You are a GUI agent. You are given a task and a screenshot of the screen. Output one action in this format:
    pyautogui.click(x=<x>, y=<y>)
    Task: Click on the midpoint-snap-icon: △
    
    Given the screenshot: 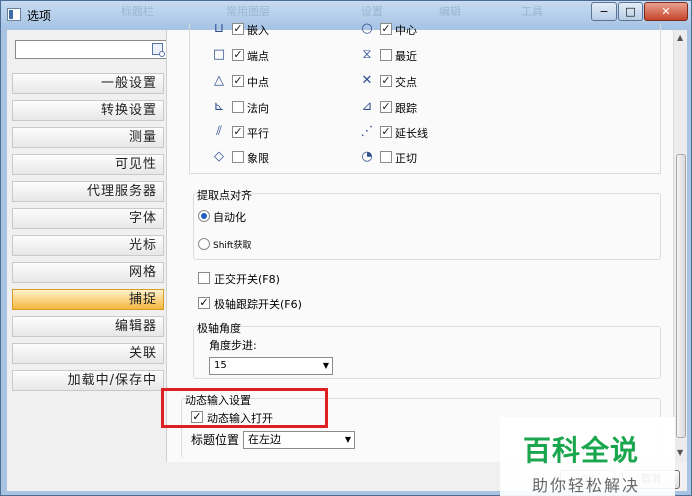 What is the action you would take?
    pyautogui.click(x=219, y=80)
    